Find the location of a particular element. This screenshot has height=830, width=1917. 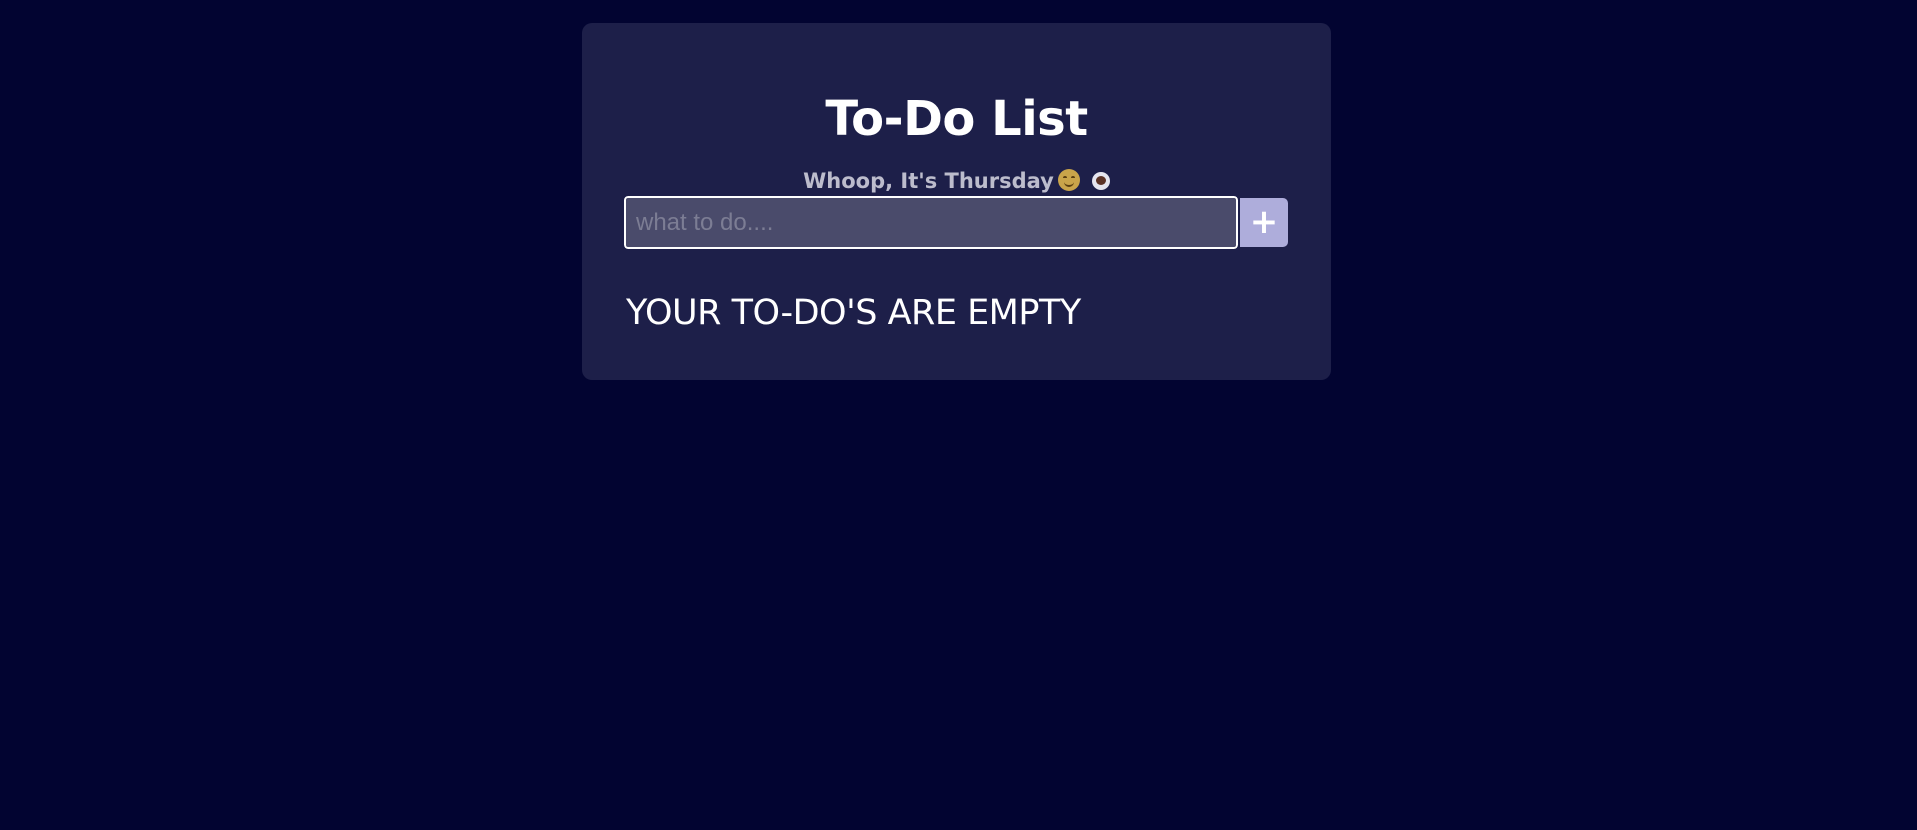

add-todo-button: + is located at coordinates (1264, 222).